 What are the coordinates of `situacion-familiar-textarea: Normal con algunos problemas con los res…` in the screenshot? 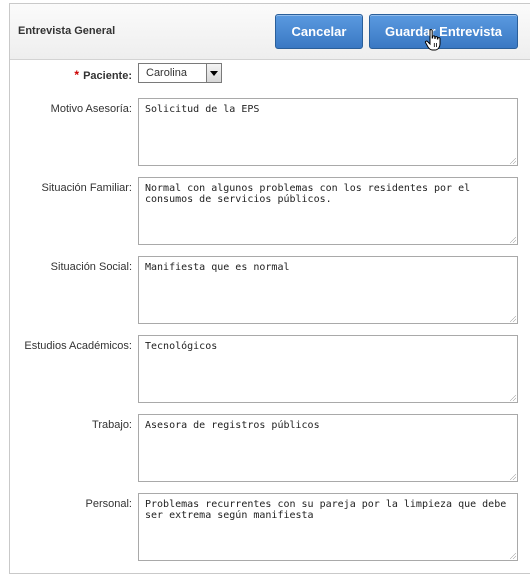 It's located at (328, 211).